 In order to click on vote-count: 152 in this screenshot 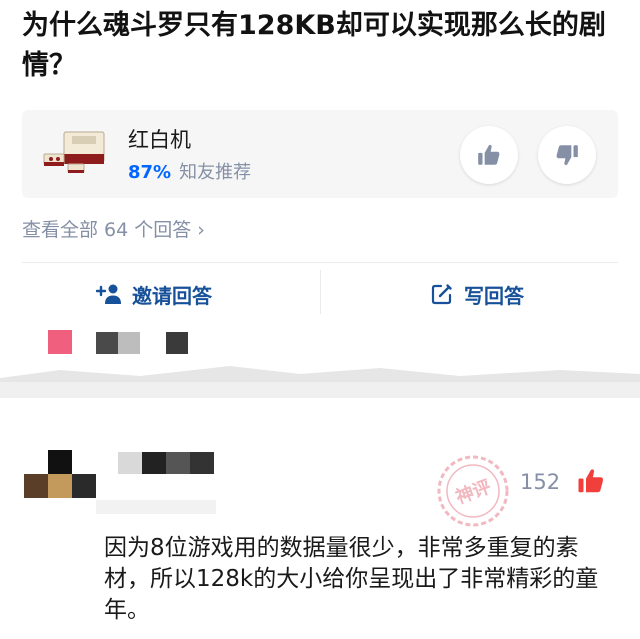, I will do `click(540, 482)`.